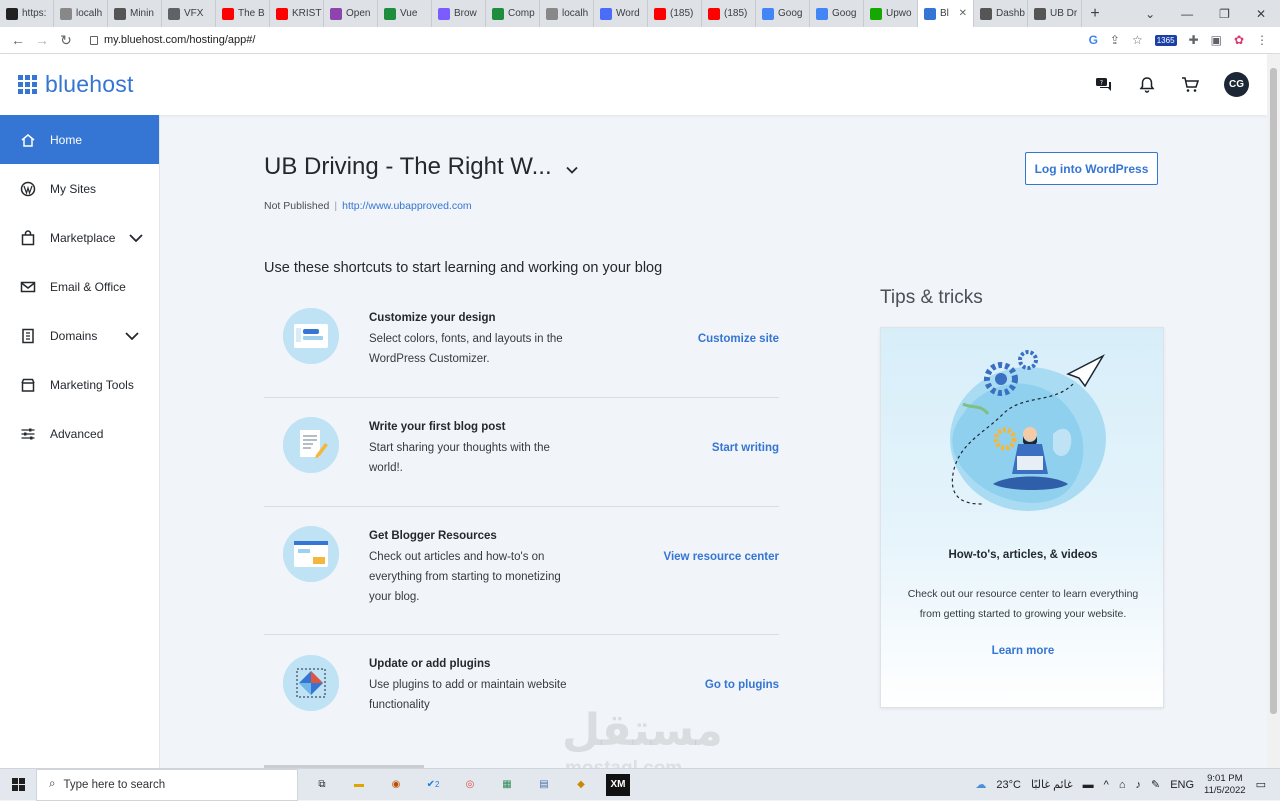  I want to click on sidebar-item-marketplace: Marketplace, so click(79, 237).